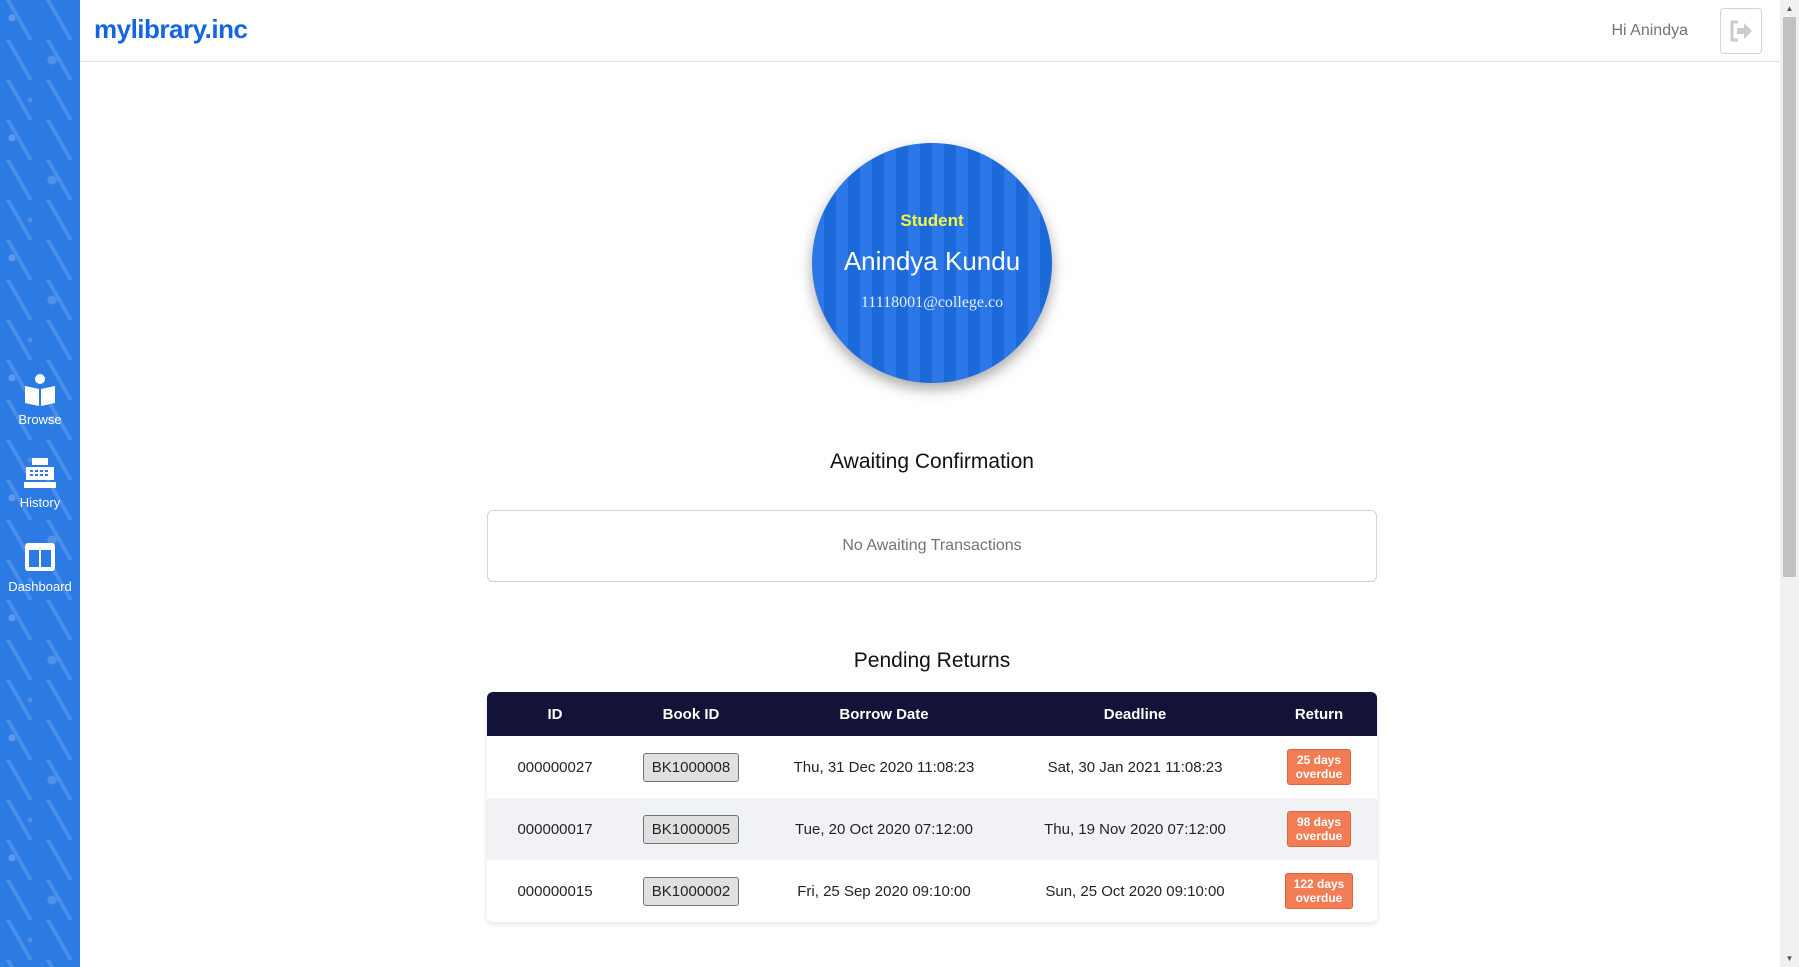 The width and height of the screenshot is (1799, 967). I want to click on cell-book-id: BK1000002, so click(691, 891).